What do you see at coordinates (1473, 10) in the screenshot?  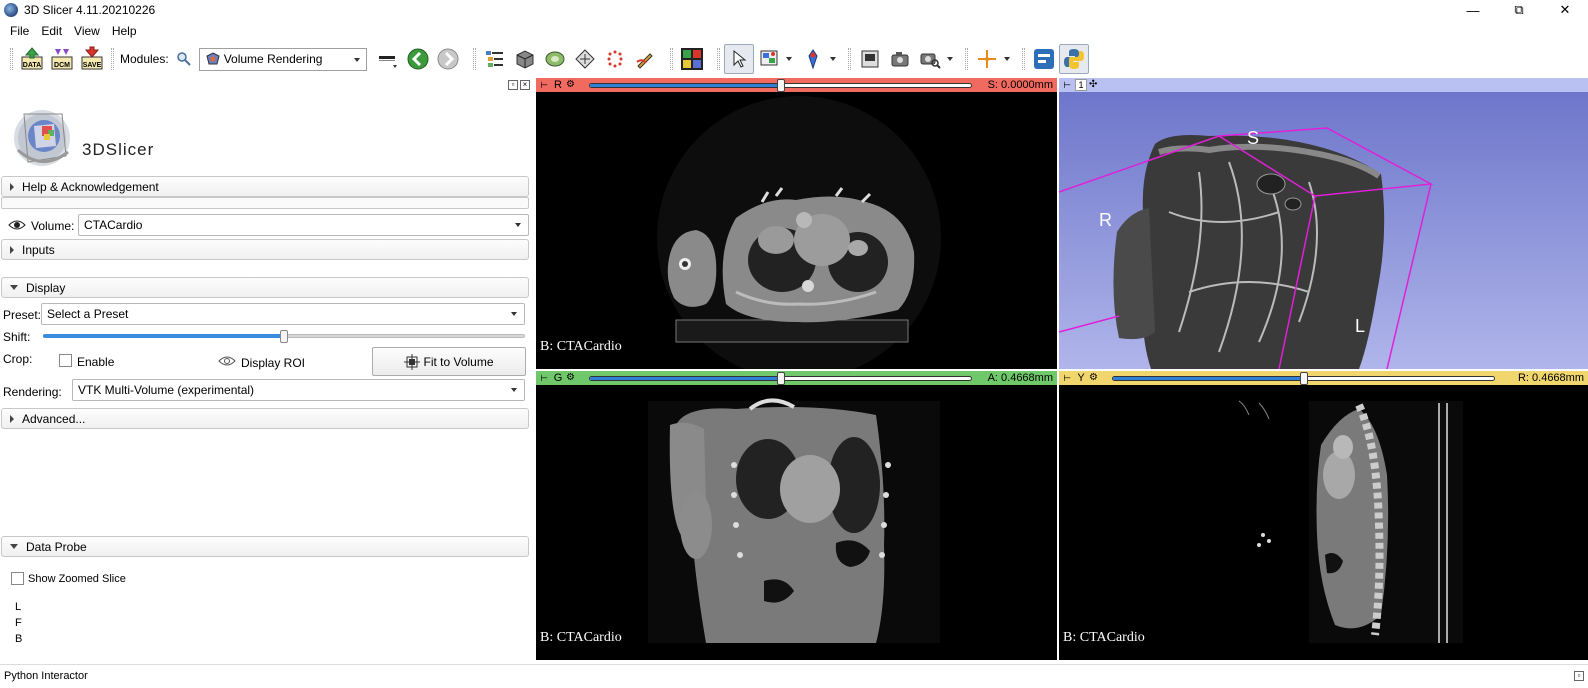 I see `minimize-button: —` at bounding box center [1473, 10].